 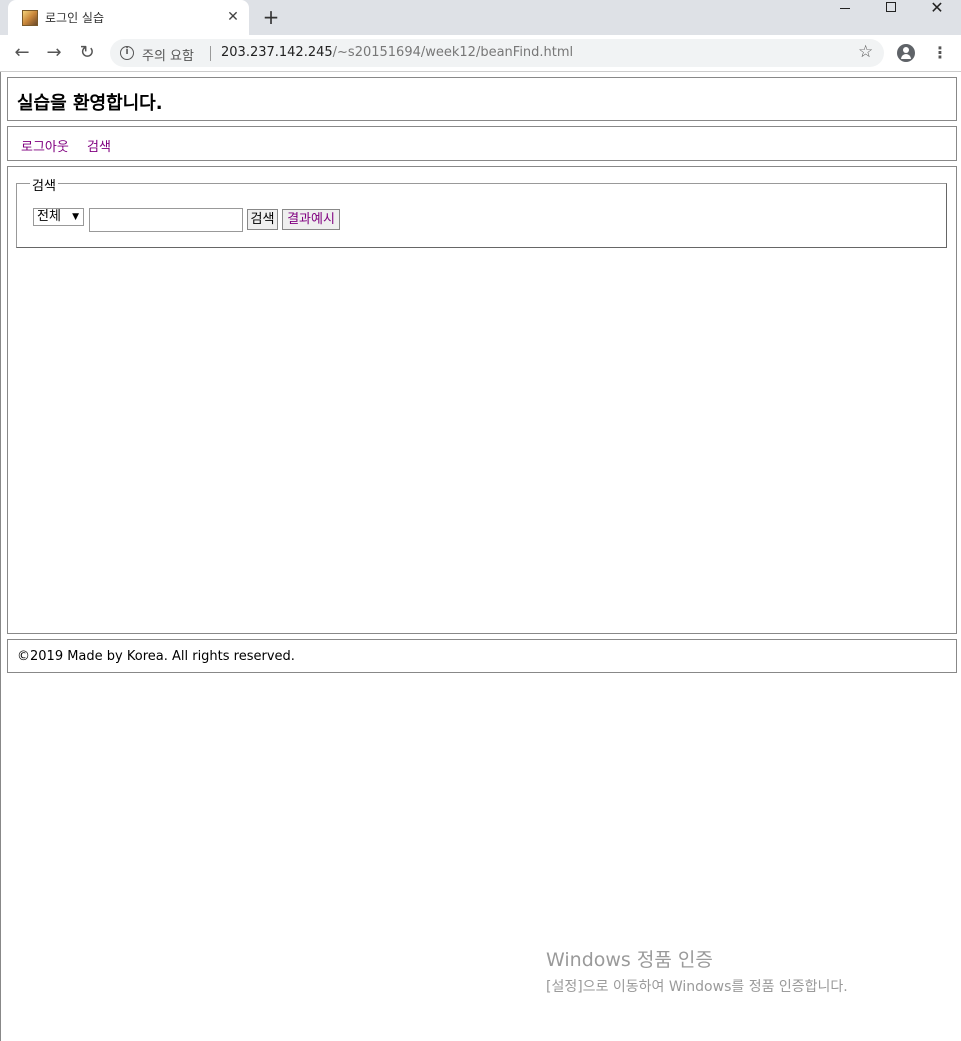 What do you see at coordinates (277, 52) in the screenshot?
I see `url-host: 203.237.142.245` at bounding box center [277, 52].